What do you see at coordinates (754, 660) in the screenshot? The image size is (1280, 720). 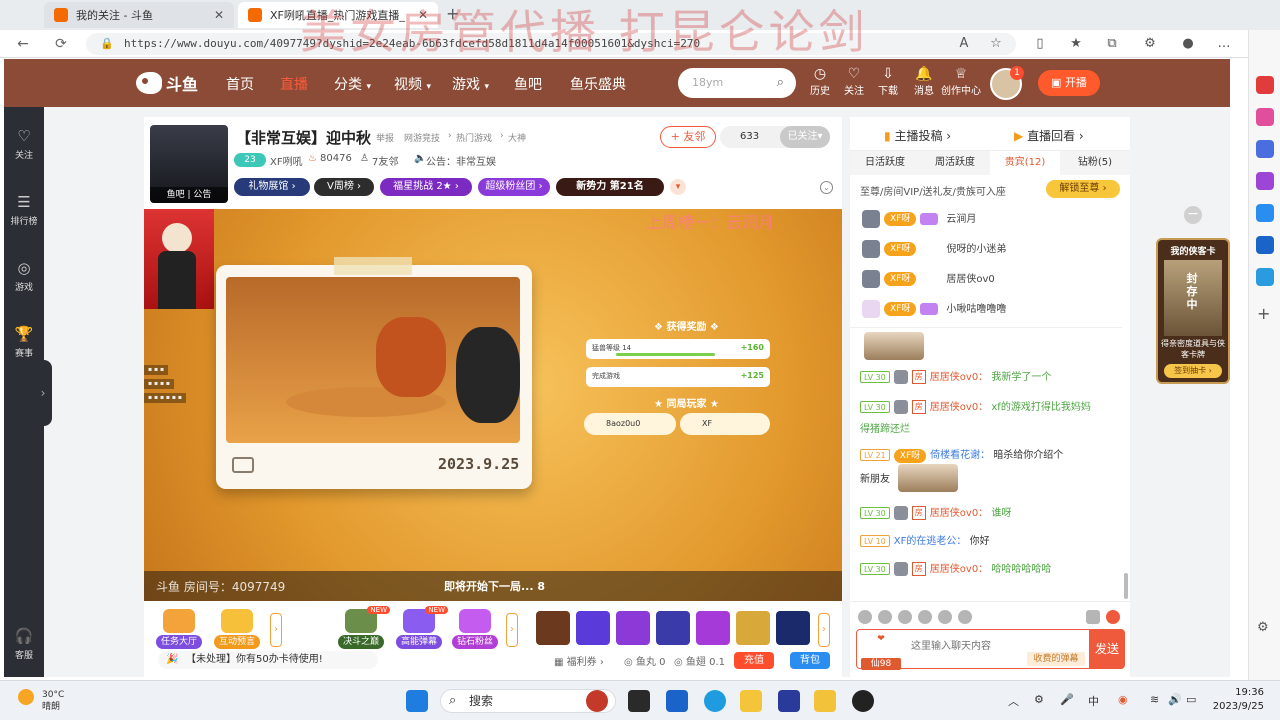 I see `recharge-button: 充值` at bounding box center [754, 660].